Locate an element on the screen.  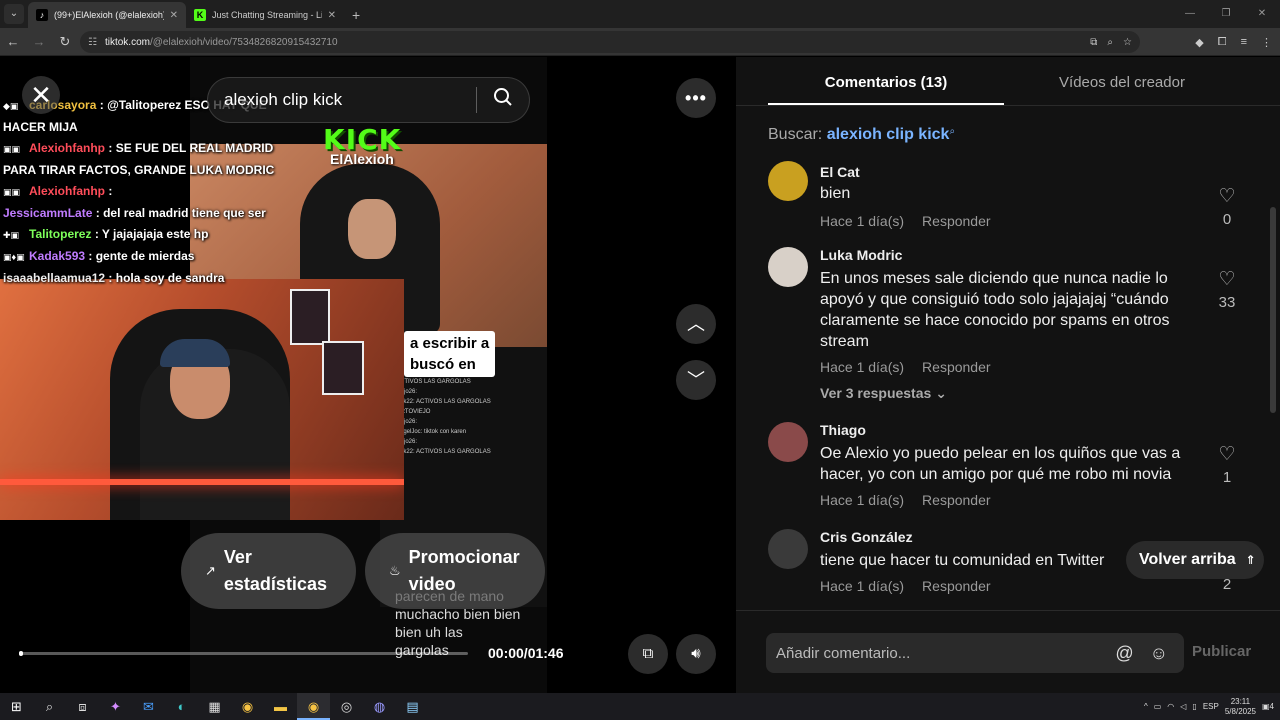
comment-username: Thiago is located at coordinates (843, 430).